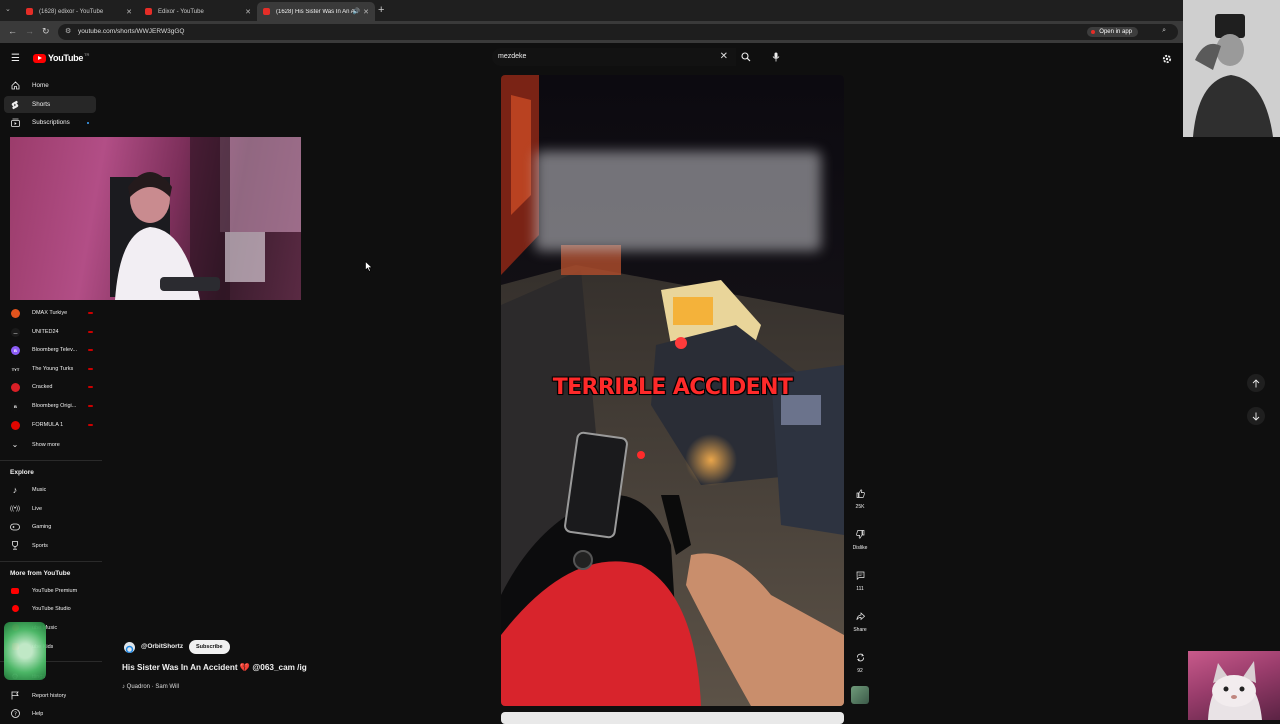 Image resolution: width=1280 pixels, height=724 pixels. What do you see at coordinates (860, 616) in the screenshot?
I see `share-button` at bounding box center [860, 616].